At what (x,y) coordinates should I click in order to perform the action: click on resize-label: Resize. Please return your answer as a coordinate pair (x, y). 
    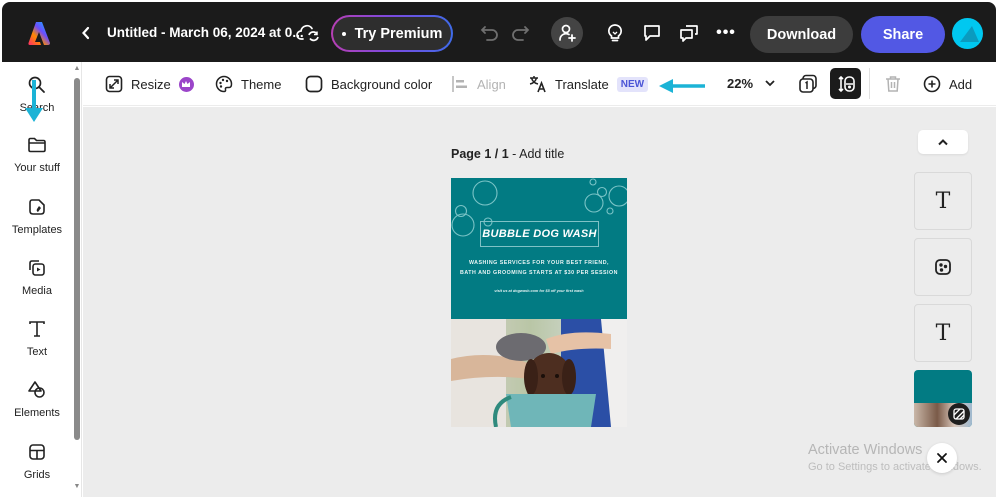
    Looking at the image, I should click on (151, 84).